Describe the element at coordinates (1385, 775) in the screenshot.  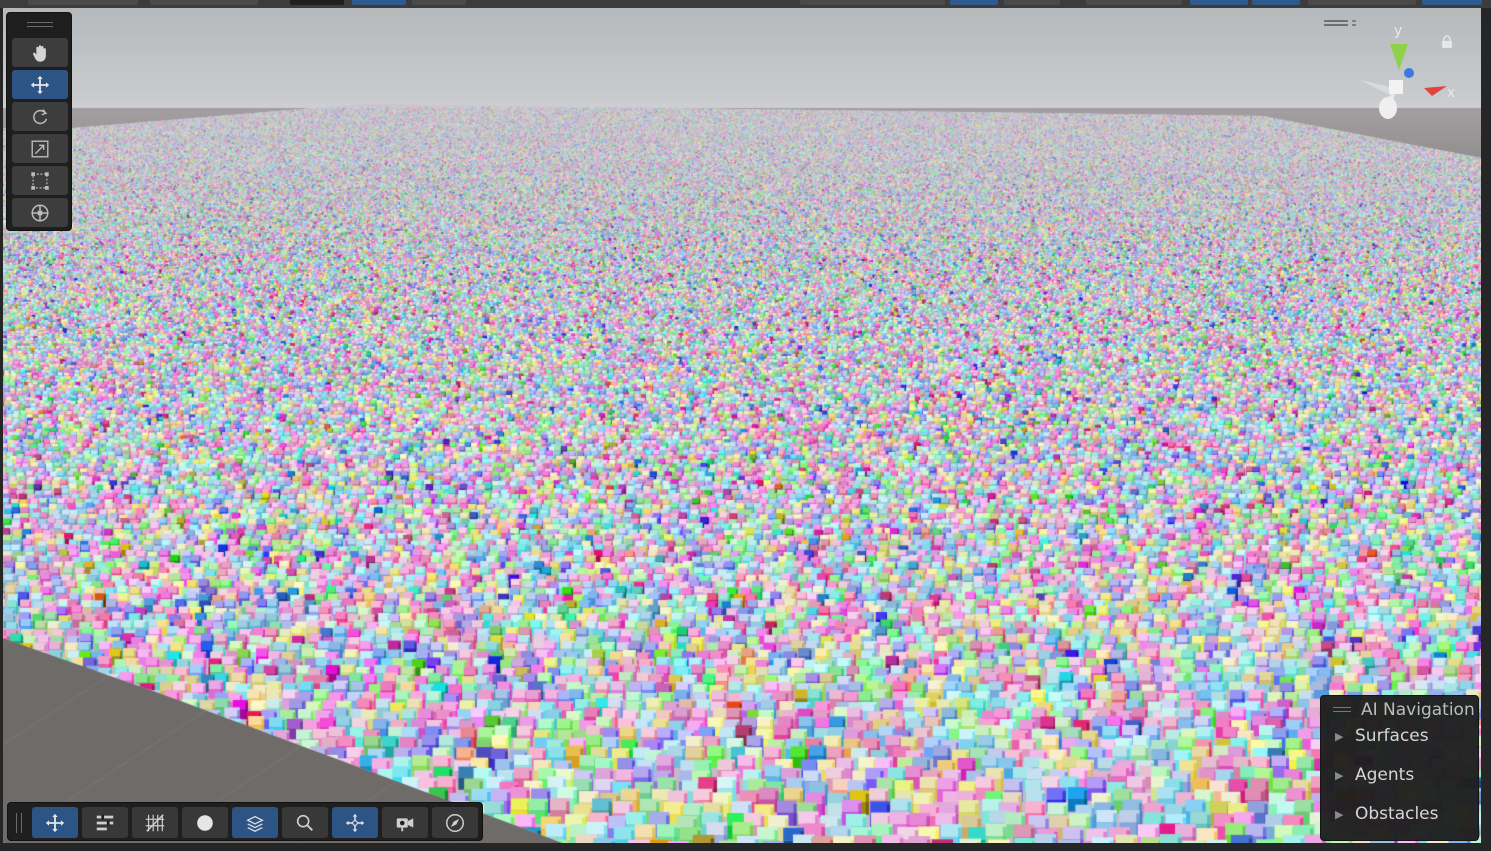
I see `foldout-label: Agents` at that location.